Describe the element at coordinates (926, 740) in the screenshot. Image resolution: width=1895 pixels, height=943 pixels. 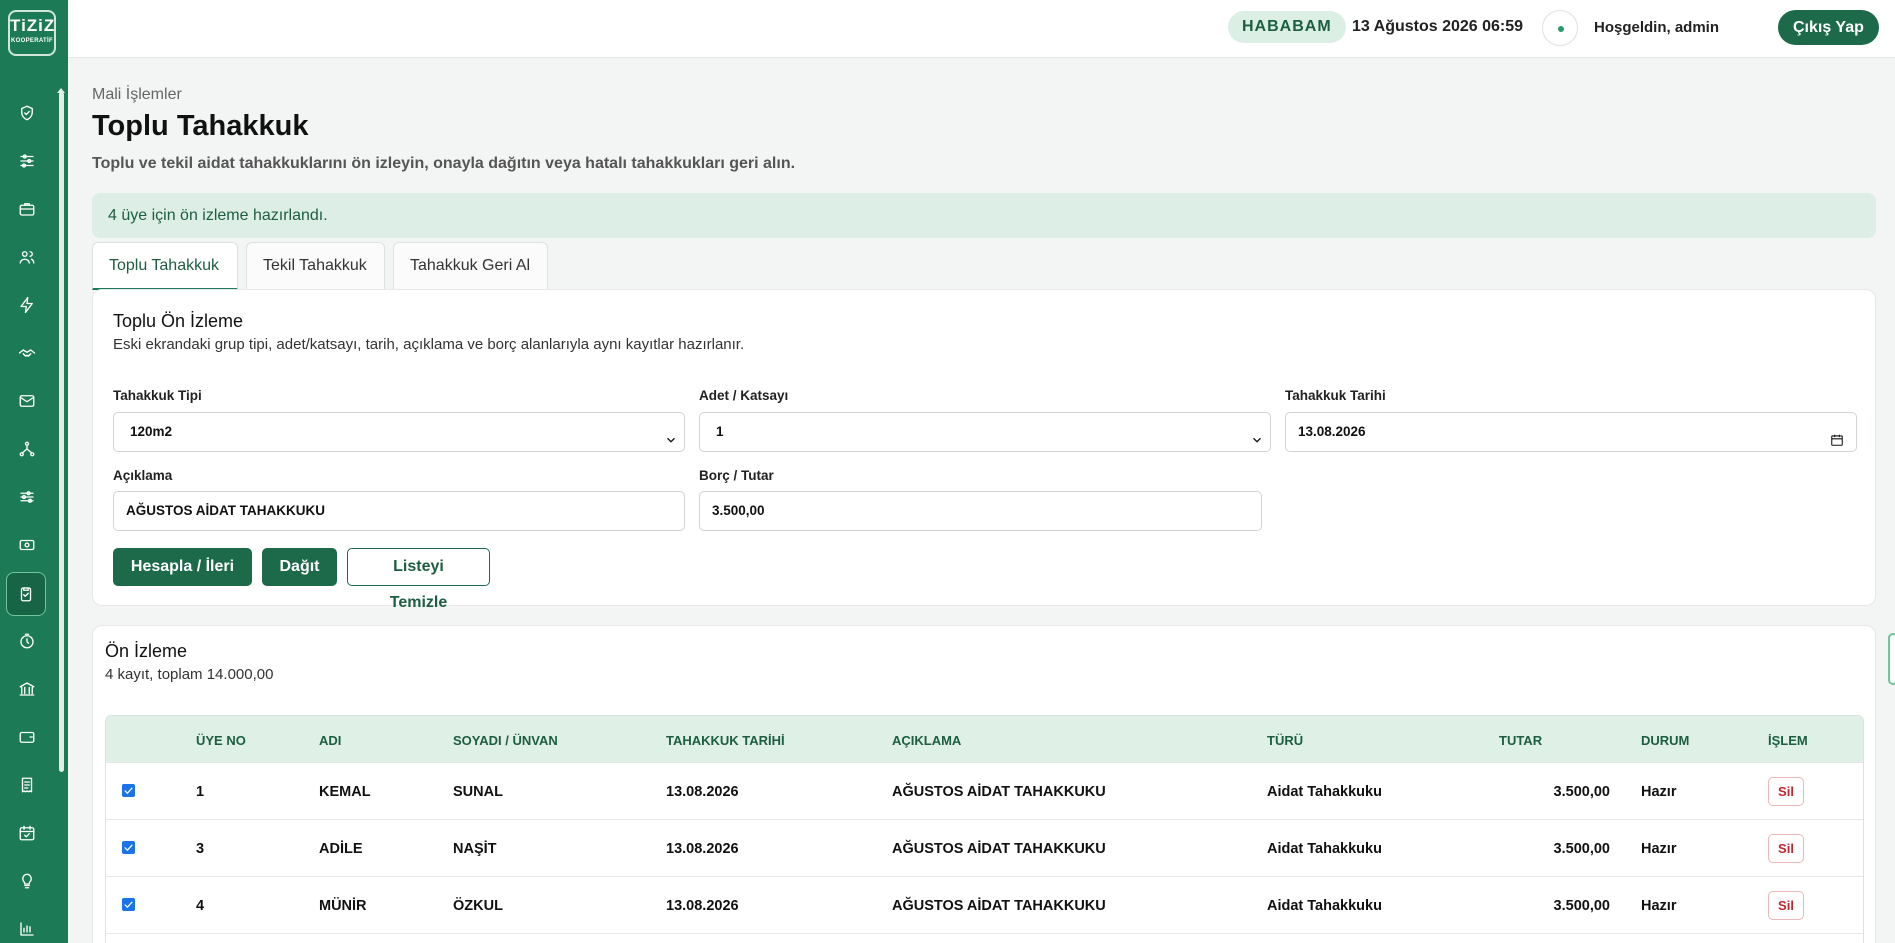
I see `col-aciklama: AÇIKLAMA` at that location.